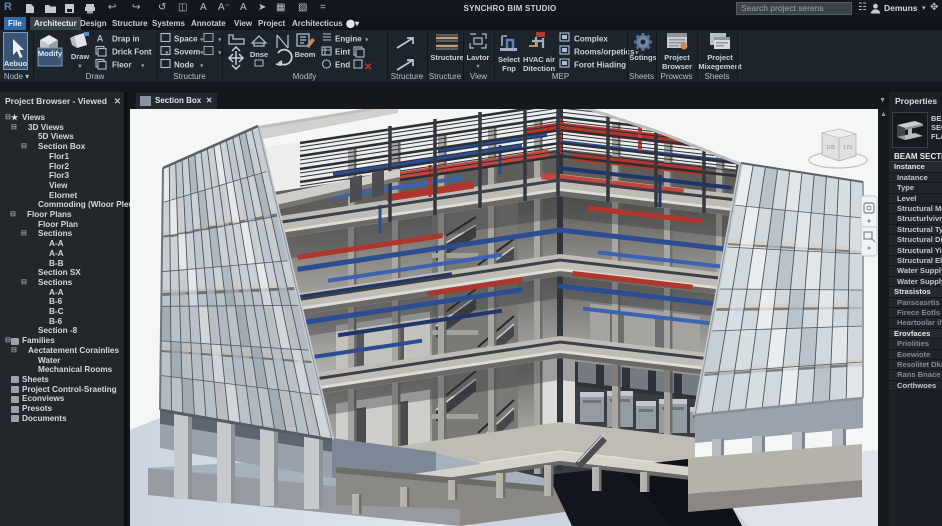  What do you see at coordinates (509, 59) in the screenshot?
I see `svg-text: Select` at bounding box center [509, 59].